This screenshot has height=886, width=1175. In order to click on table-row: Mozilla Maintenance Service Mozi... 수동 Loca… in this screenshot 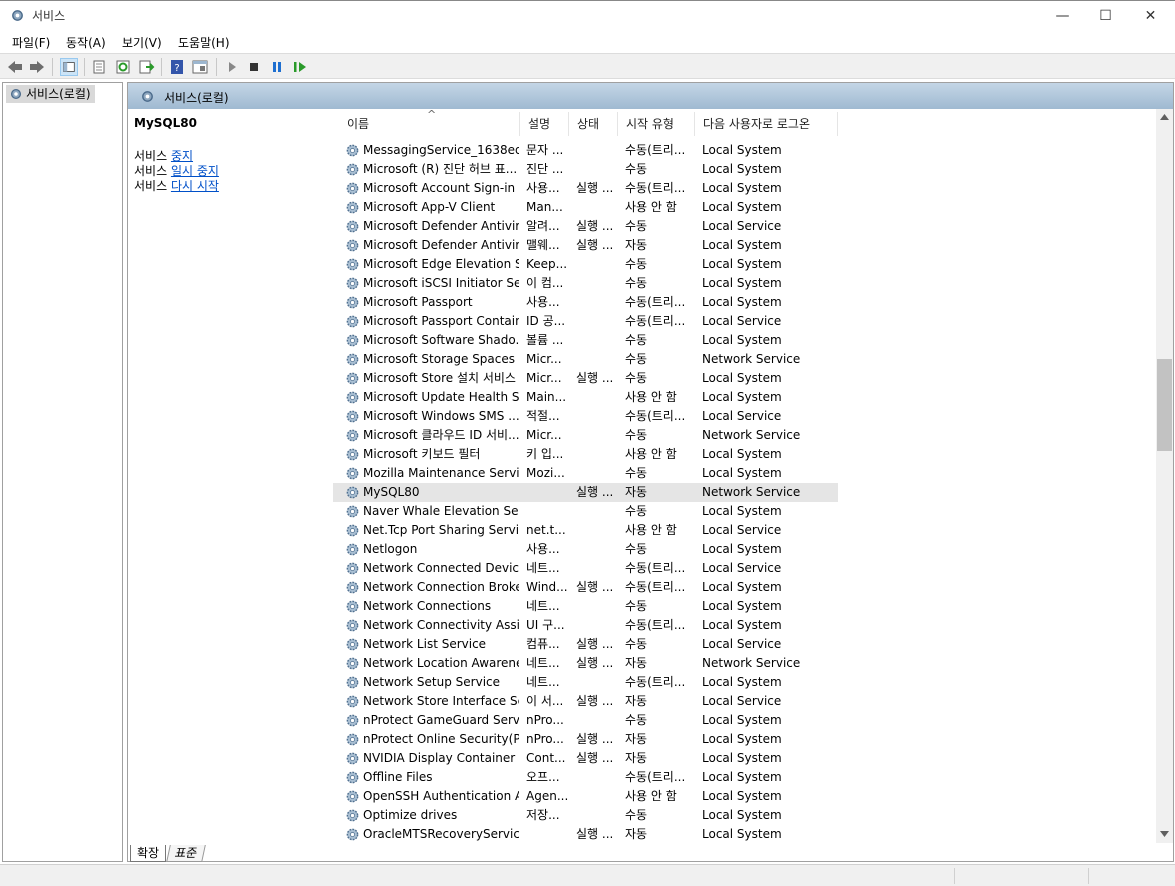, I will do `click(585, 473)`.